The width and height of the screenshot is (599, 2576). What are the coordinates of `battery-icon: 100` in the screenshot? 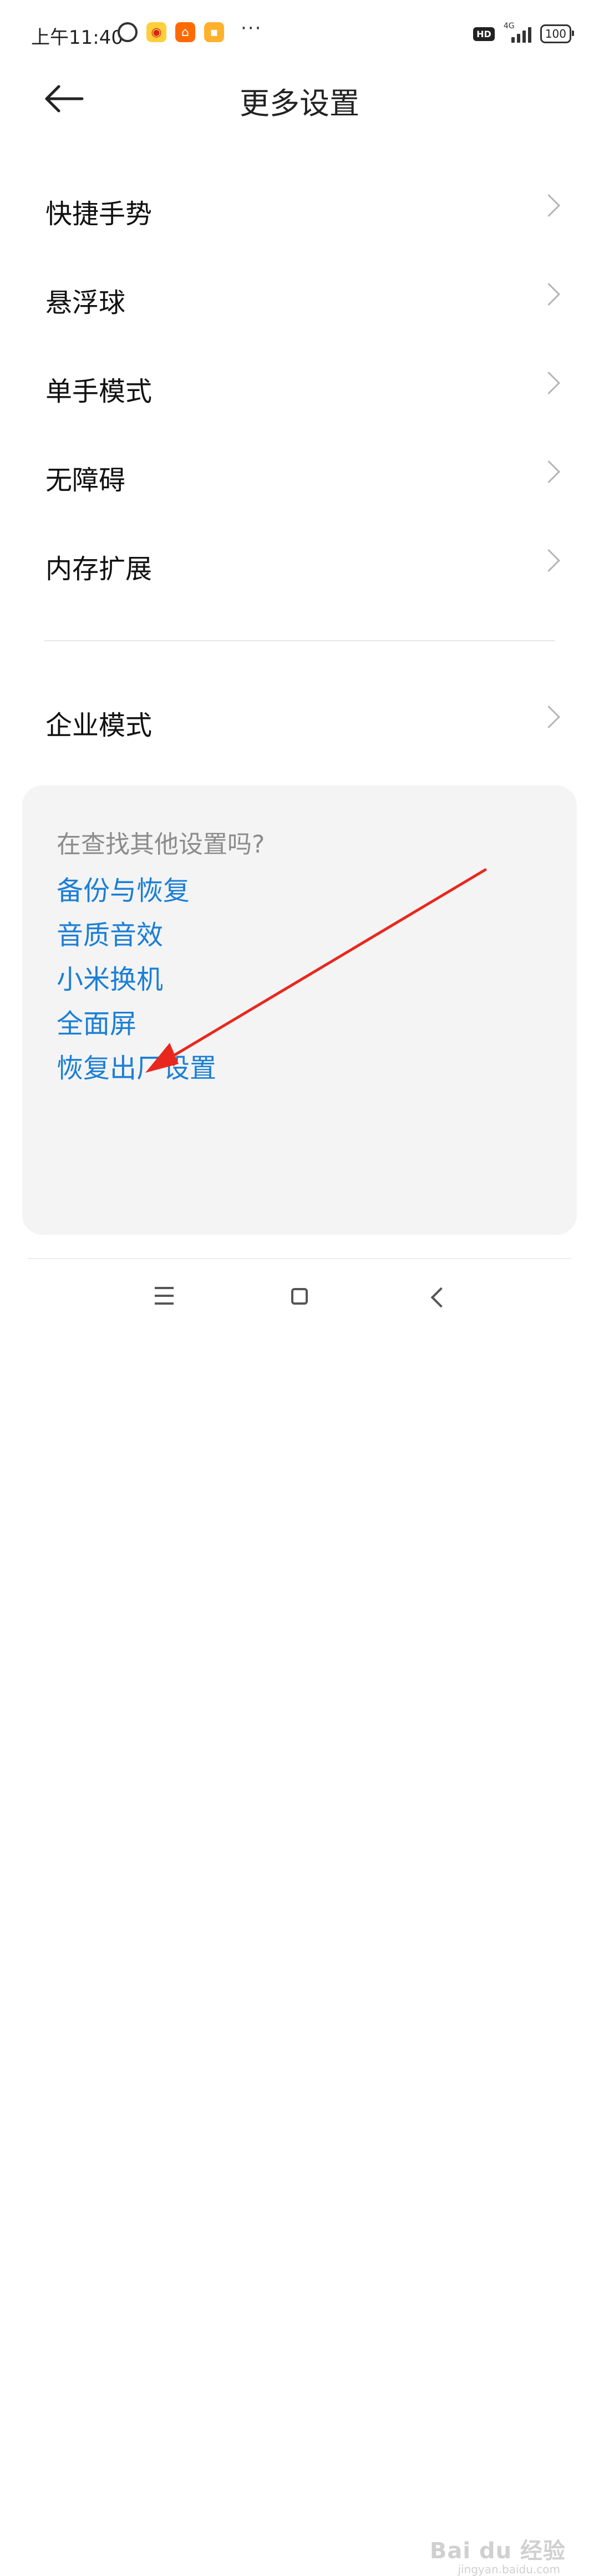 It's located at (557, 33).